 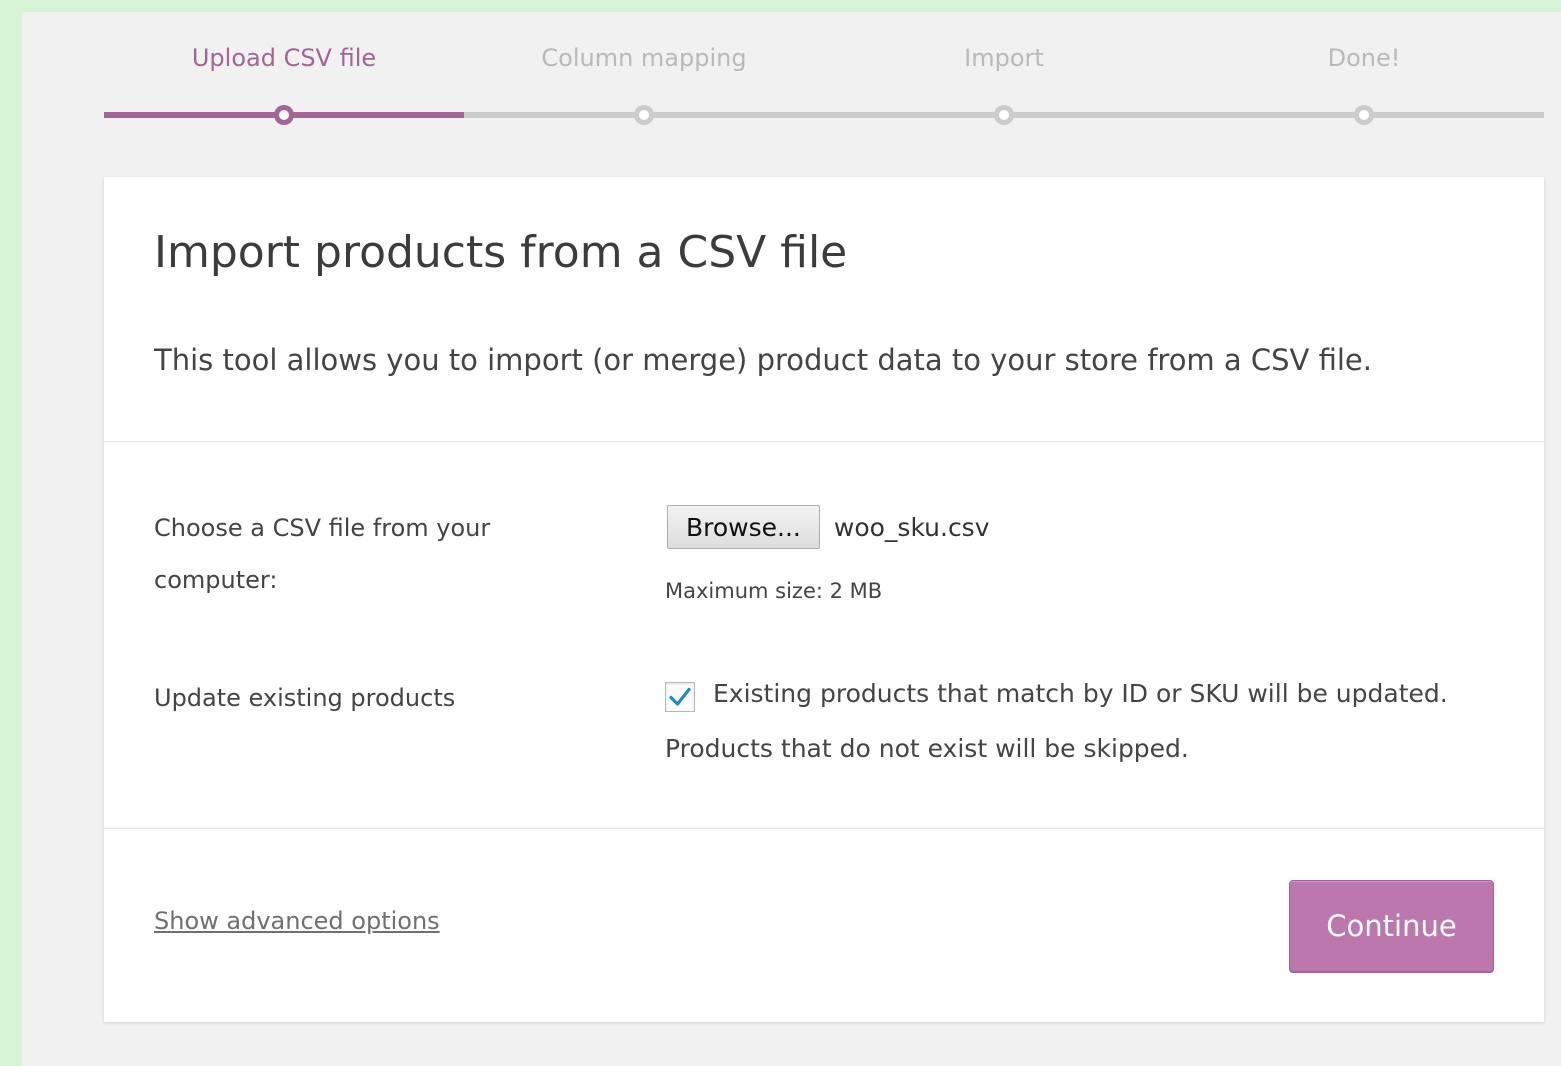 What do you see at coordinates (828, 527) in the screenshot?
I see `file-upload-field: Browse... woo_sku.csv` at bounding box center [828, 527].